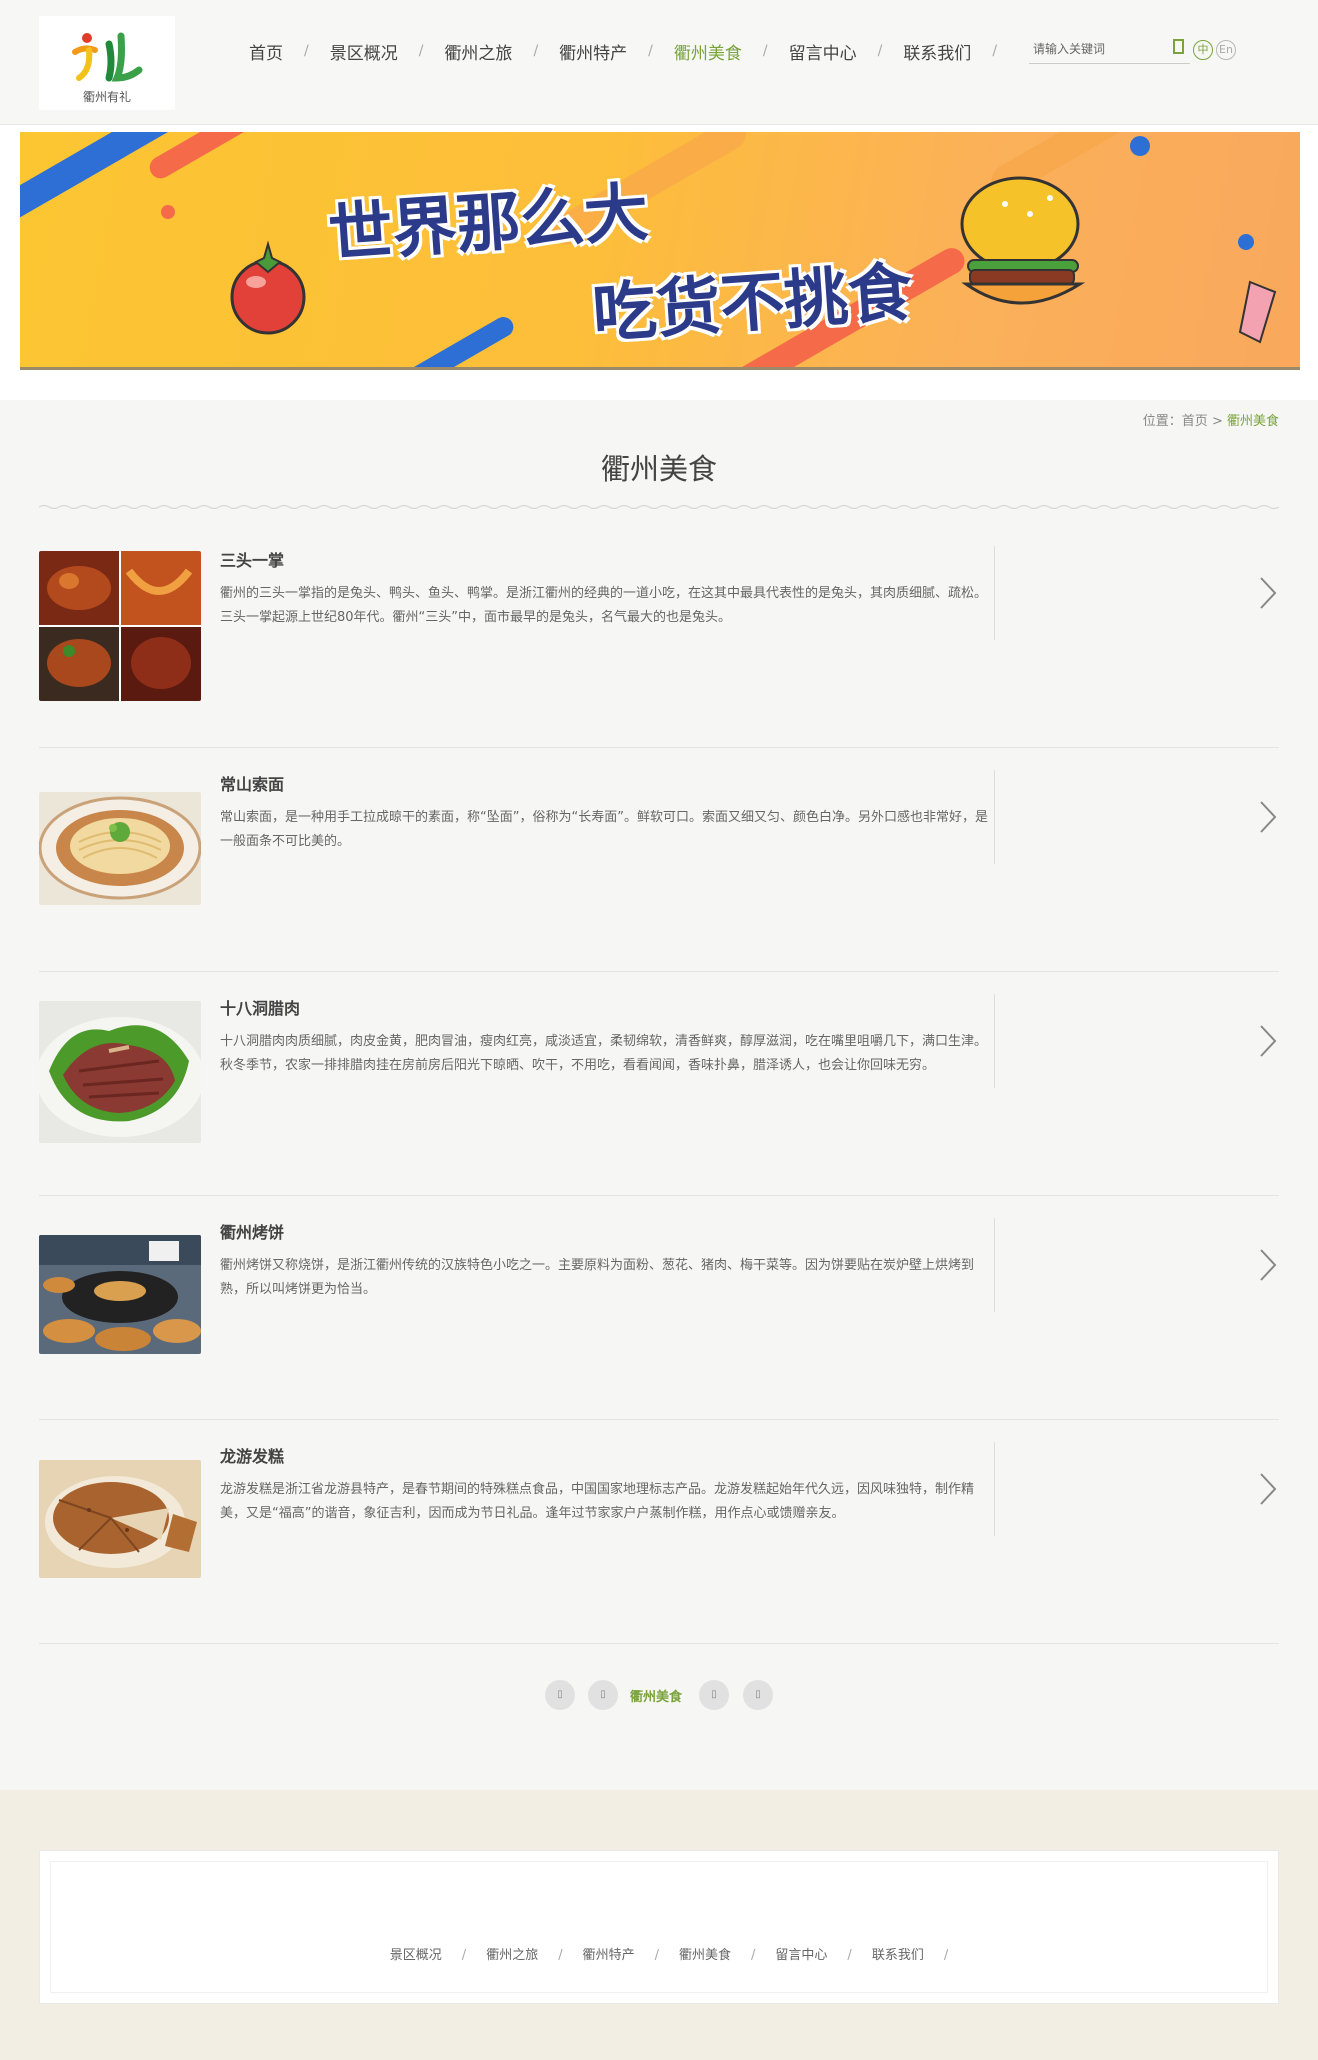  Describe the element at coordinates (260, 1007) in the screenshot. I see `food-title: 十八洞腊肉` at that location.